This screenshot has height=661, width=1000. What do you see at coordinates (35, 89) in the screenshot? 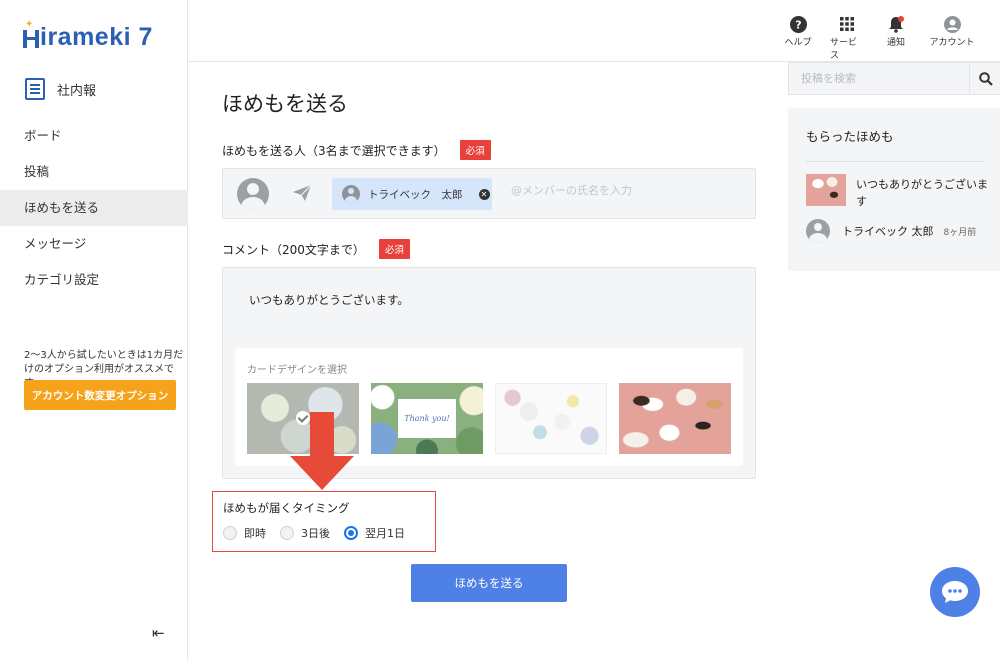
I see `newsletter-icon` at bounding box center [35, 89].